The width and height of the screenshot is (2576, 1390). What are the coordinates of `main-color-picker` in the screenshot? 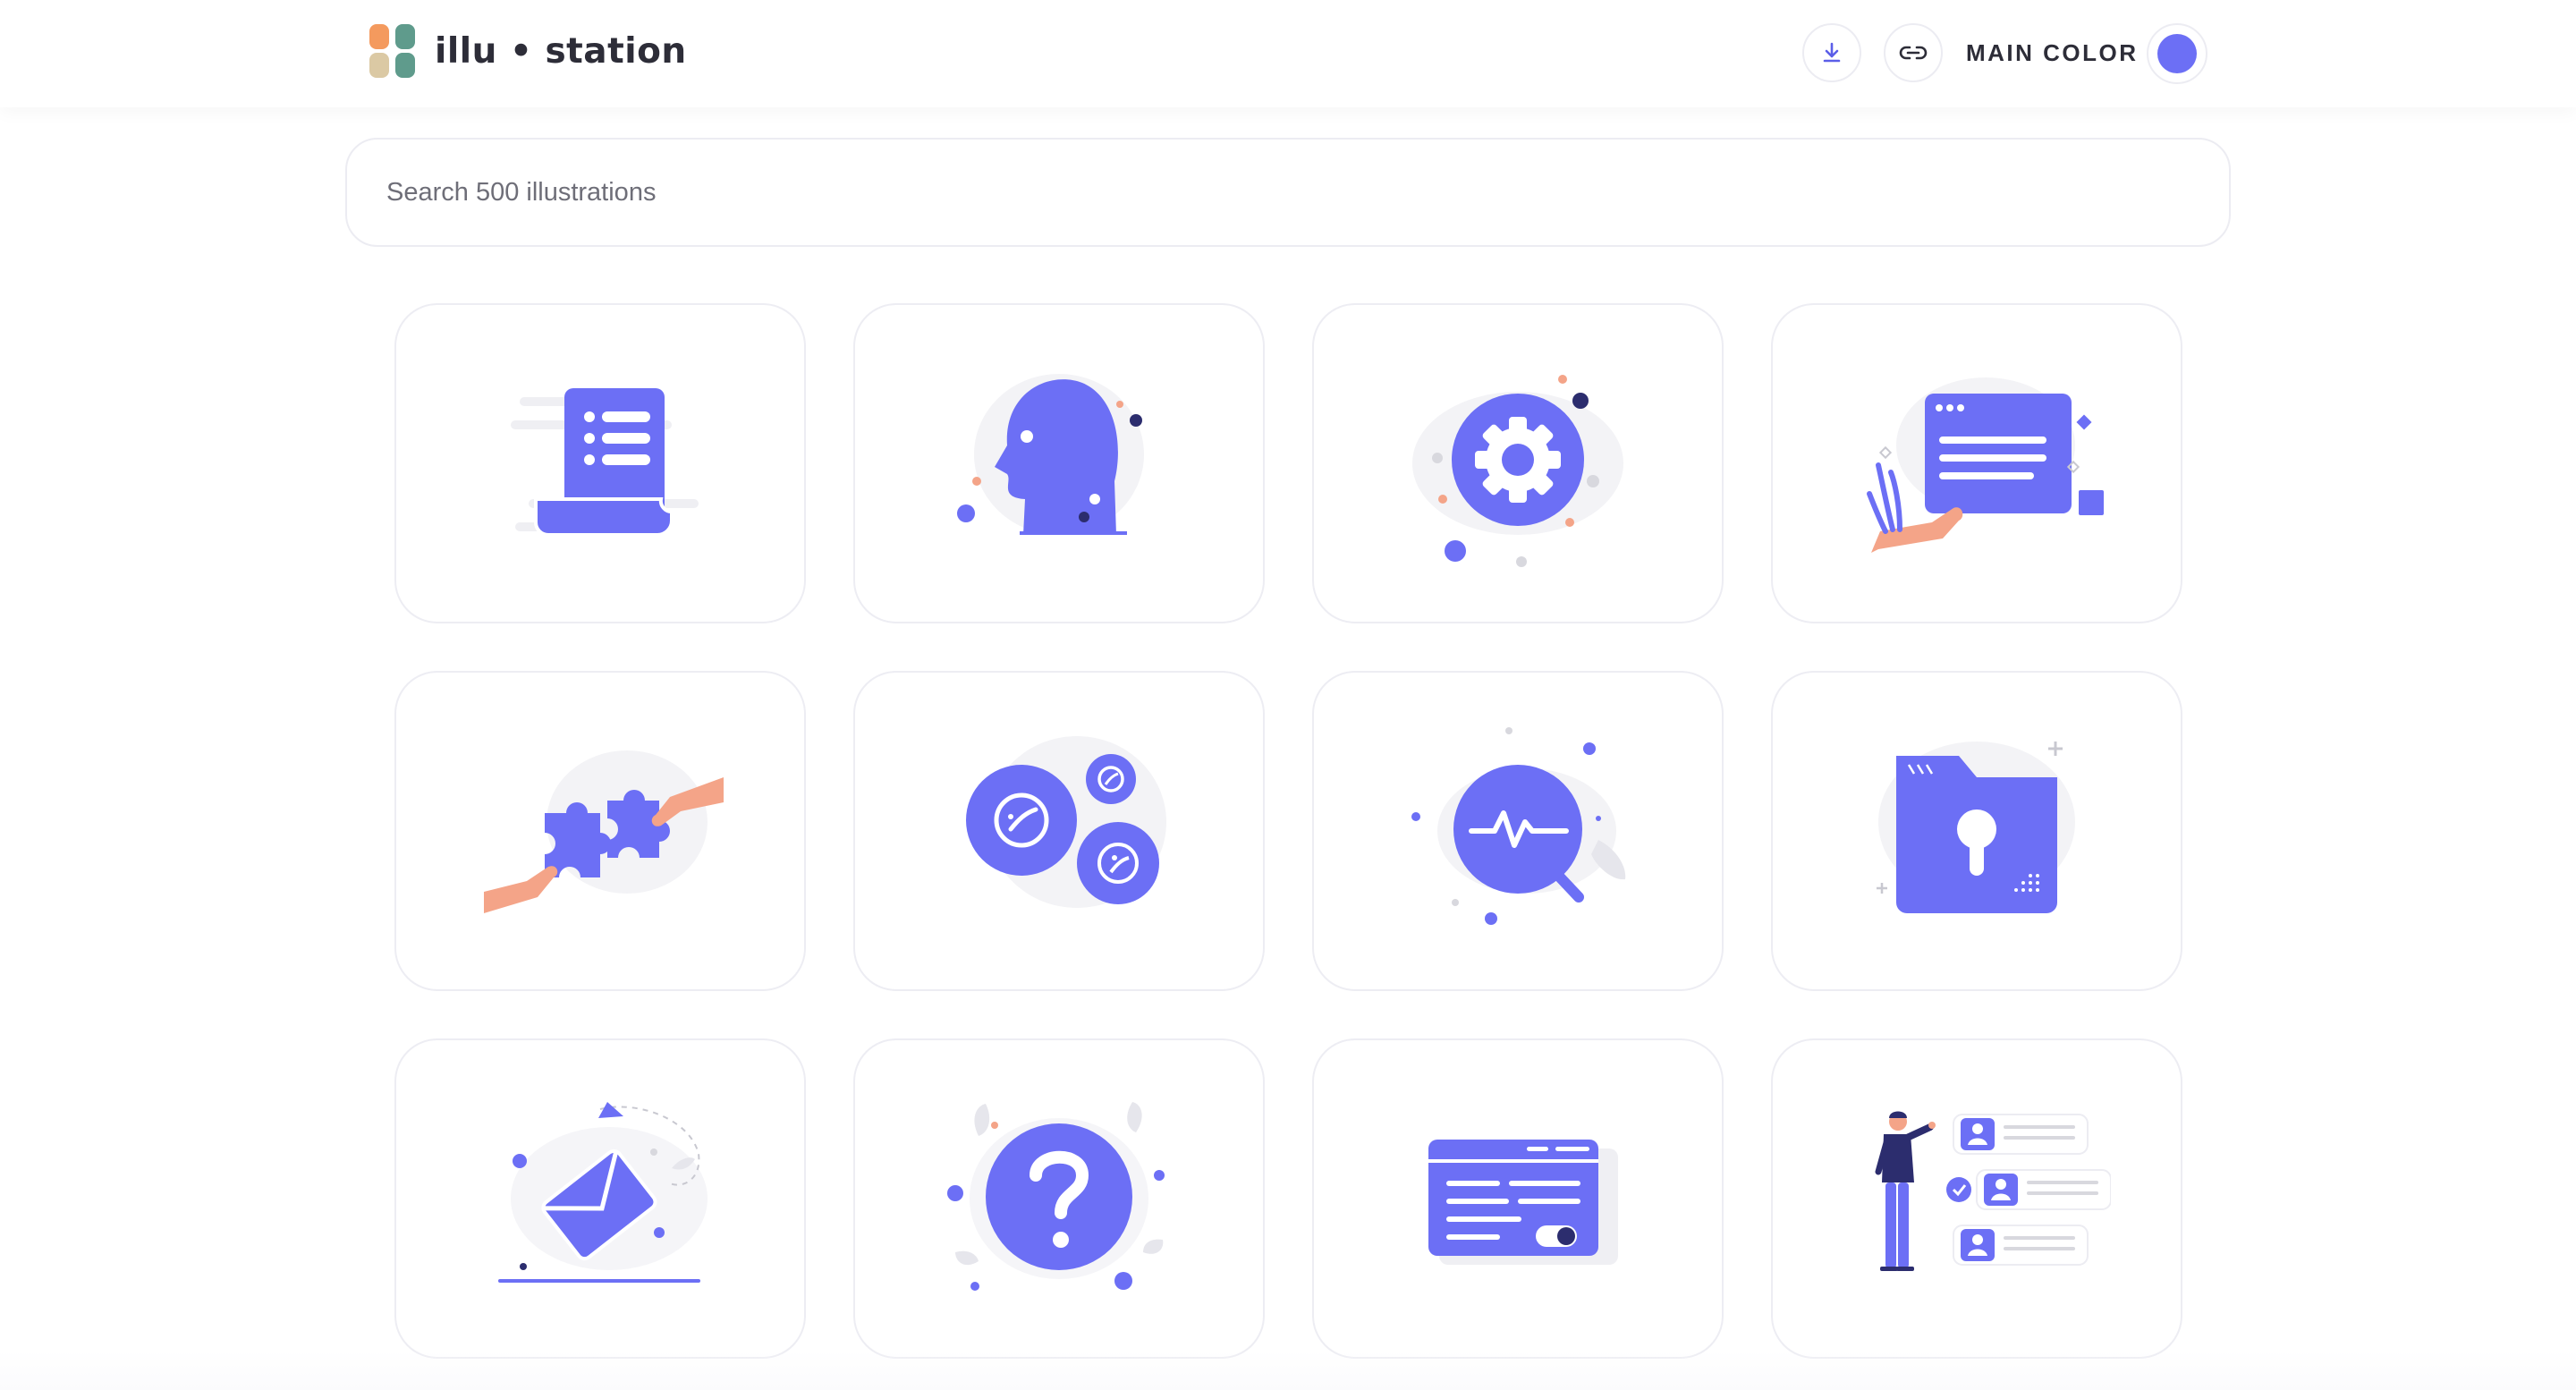 It's located at (2177, 53).